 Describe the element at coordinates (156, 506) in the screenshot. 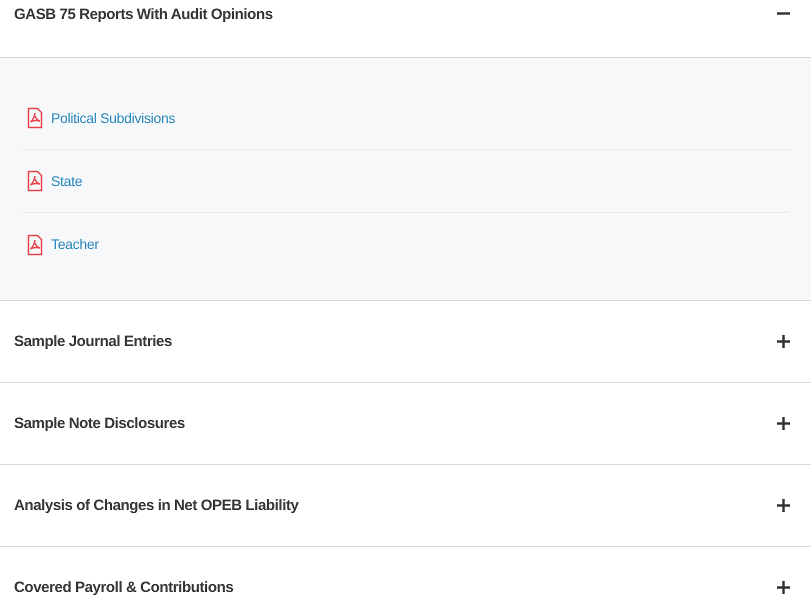

I see `section-title: Analysis of Changes in Net OPEB Liability` at that location.